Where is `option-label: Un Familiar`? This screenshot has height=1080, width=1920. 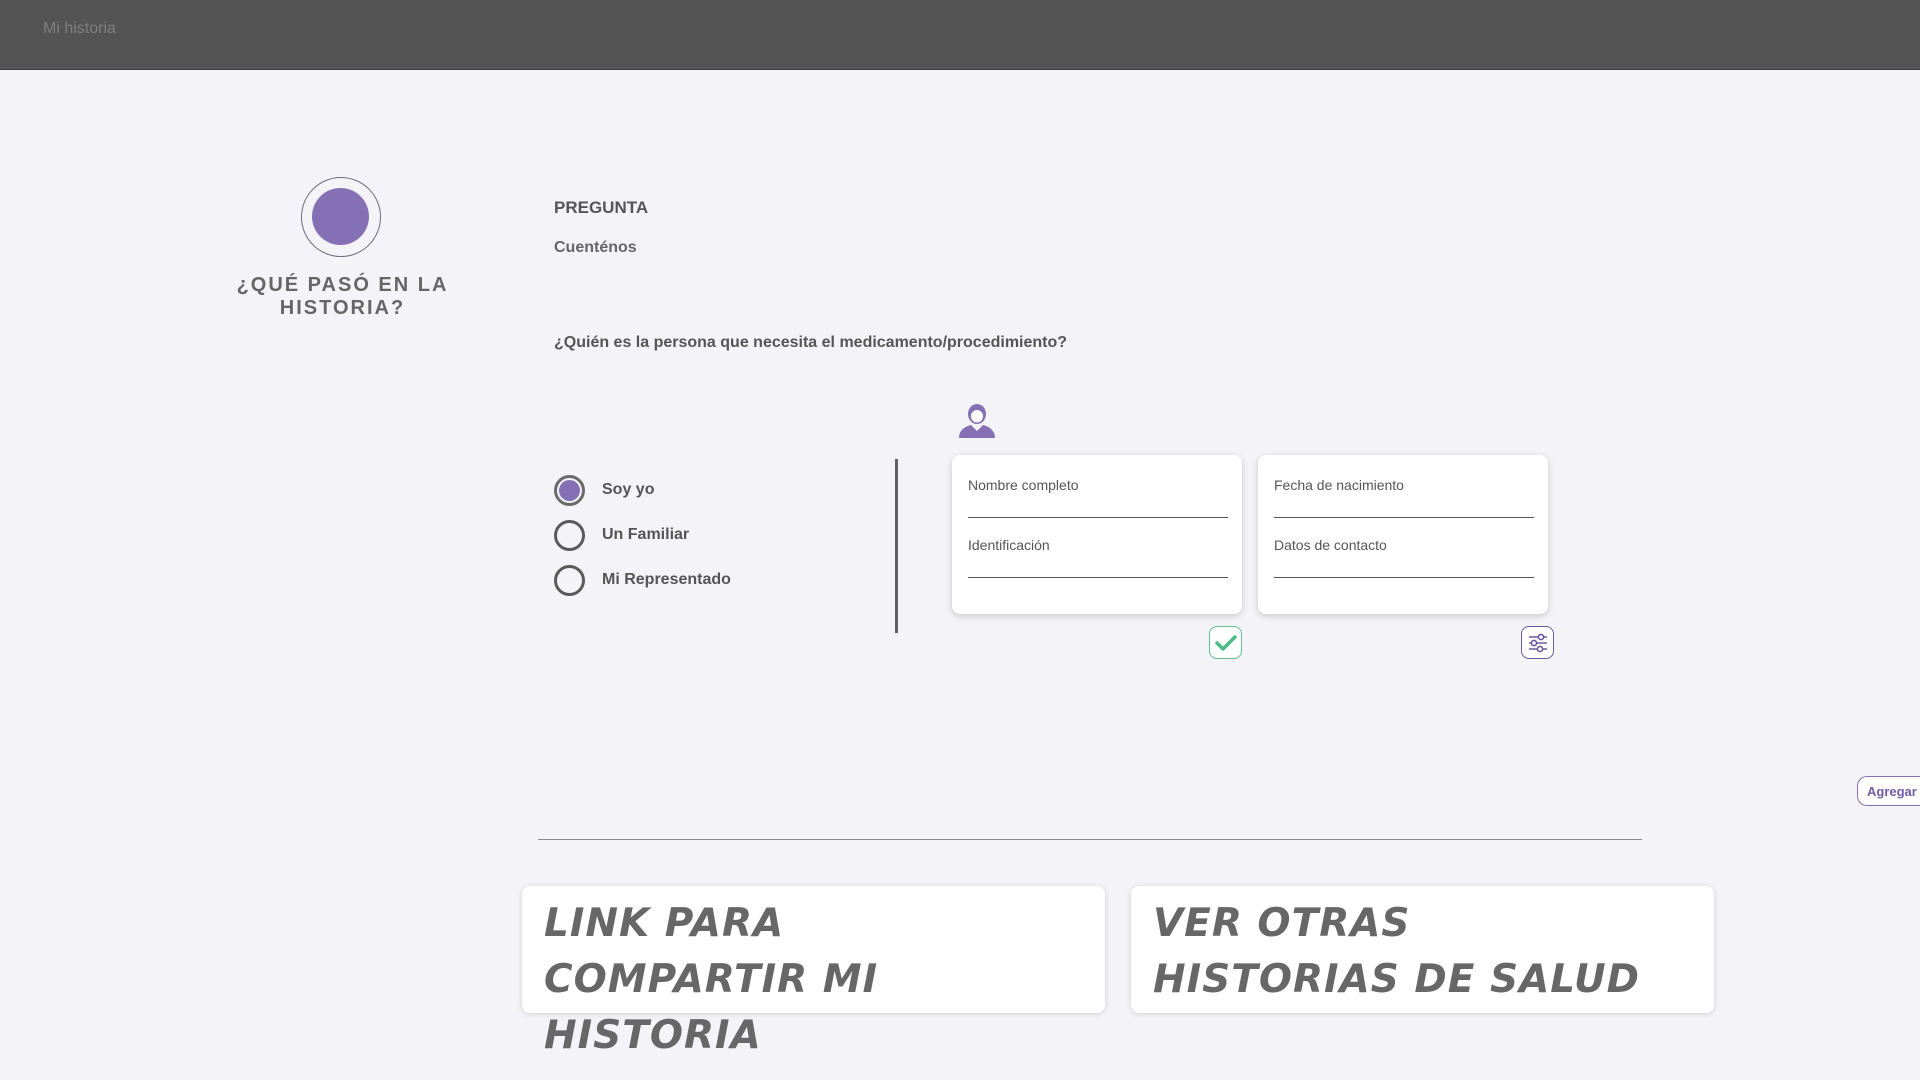
option-label: Un Familiar is located at coordinates (646, 534).